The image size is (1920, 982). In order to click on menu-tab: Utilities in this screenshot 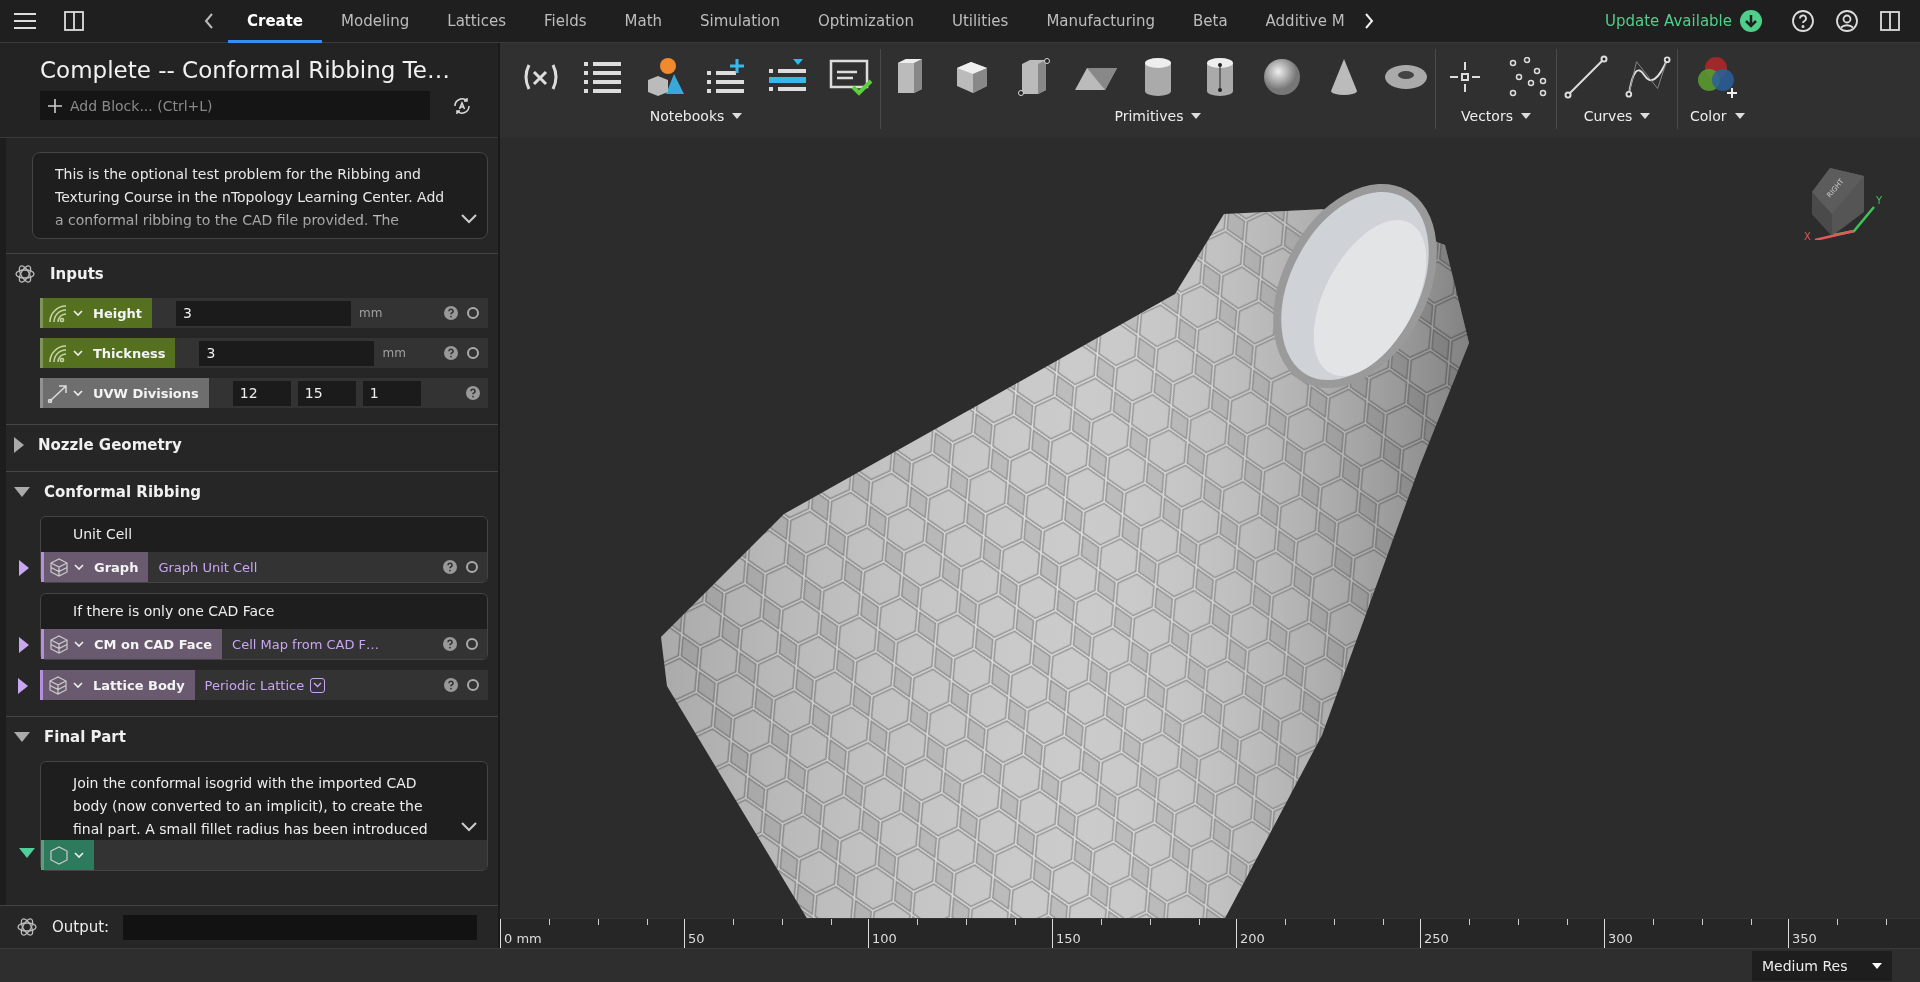, I will do `click(980, 21)`.